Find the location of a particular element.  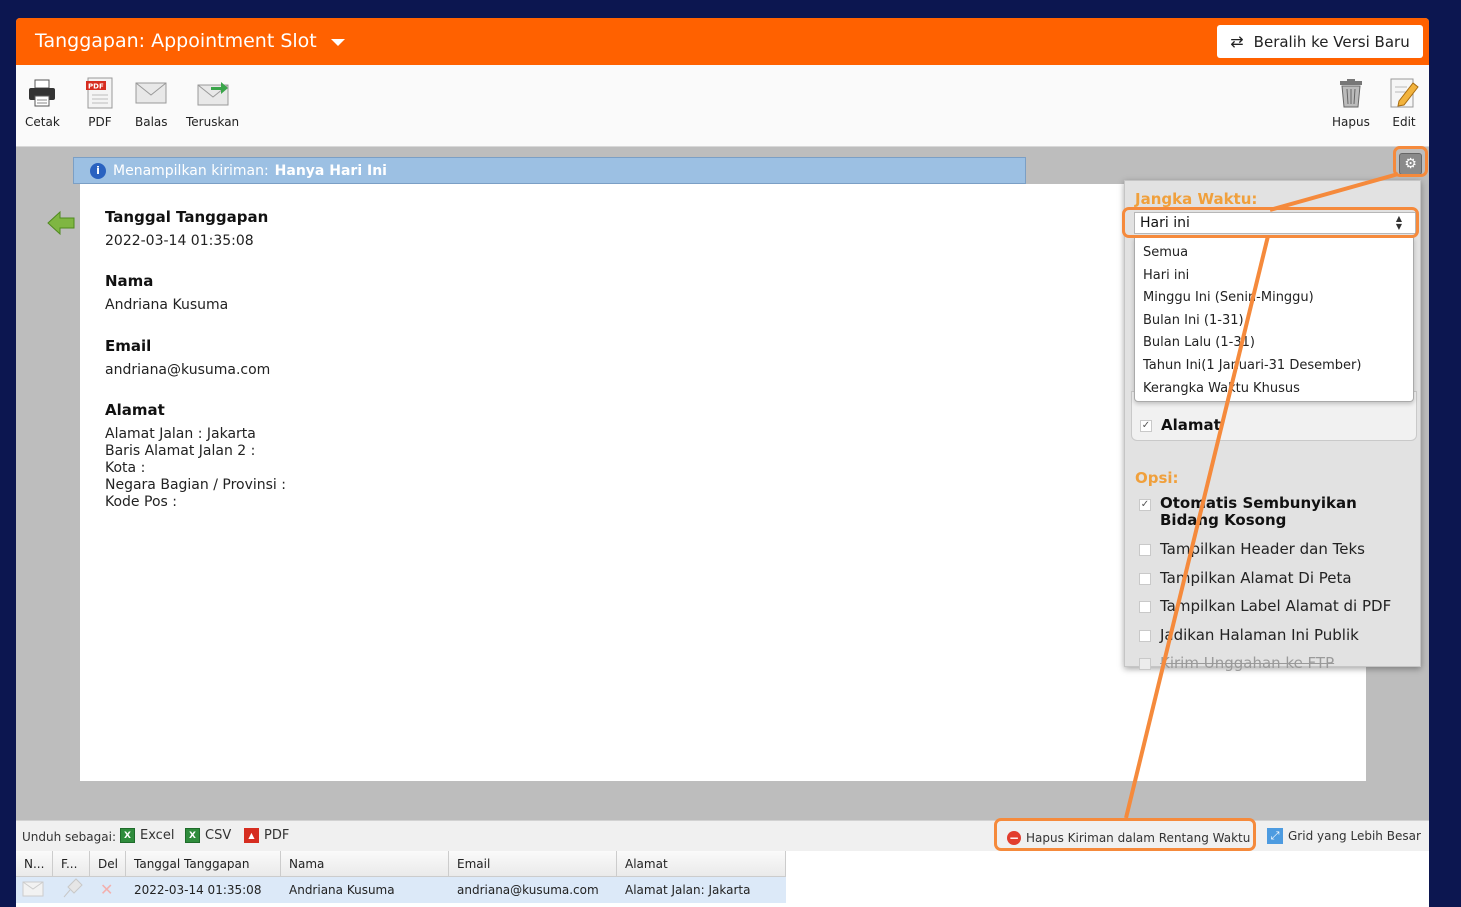

option-label: Tampilkan Alamat Di Peta is located at coordinates (1256, 578).